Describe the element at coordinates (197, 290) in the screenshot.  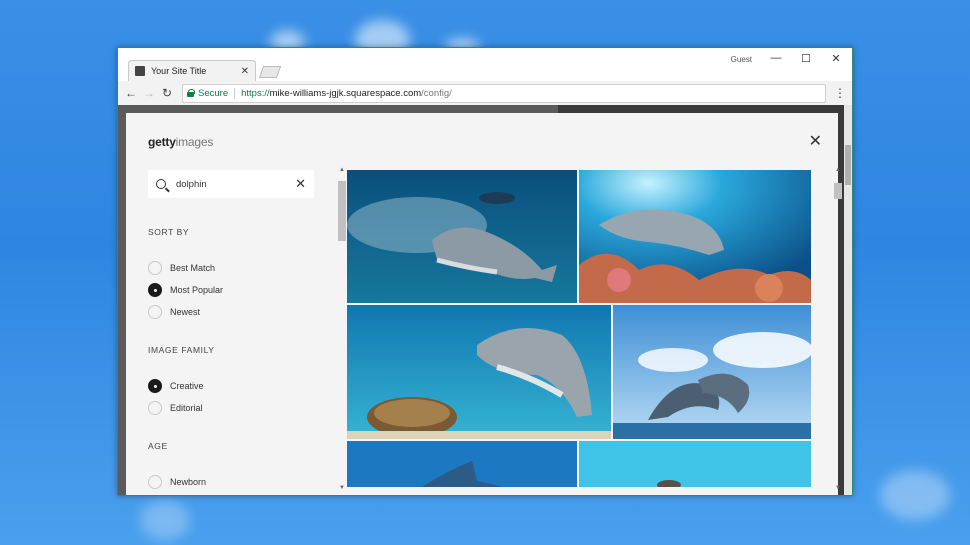
I see `radio-label: Most Popular` at that location.